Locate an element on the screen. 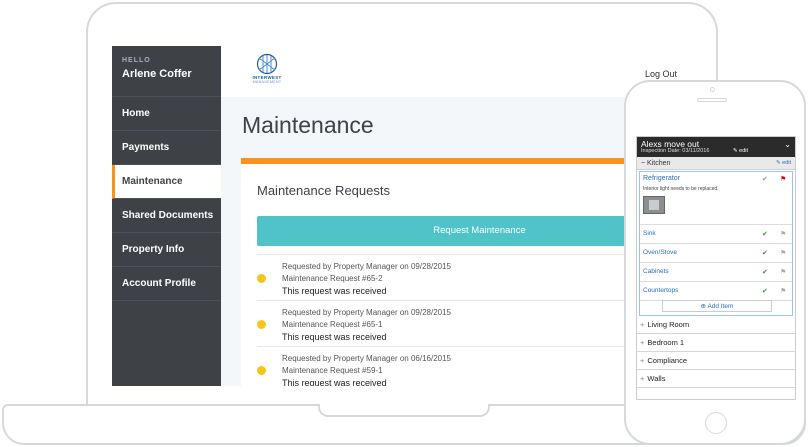 The image size is (808, 447). request-id: Maintenance Request #59-1 is located at coordinates (332, 370).